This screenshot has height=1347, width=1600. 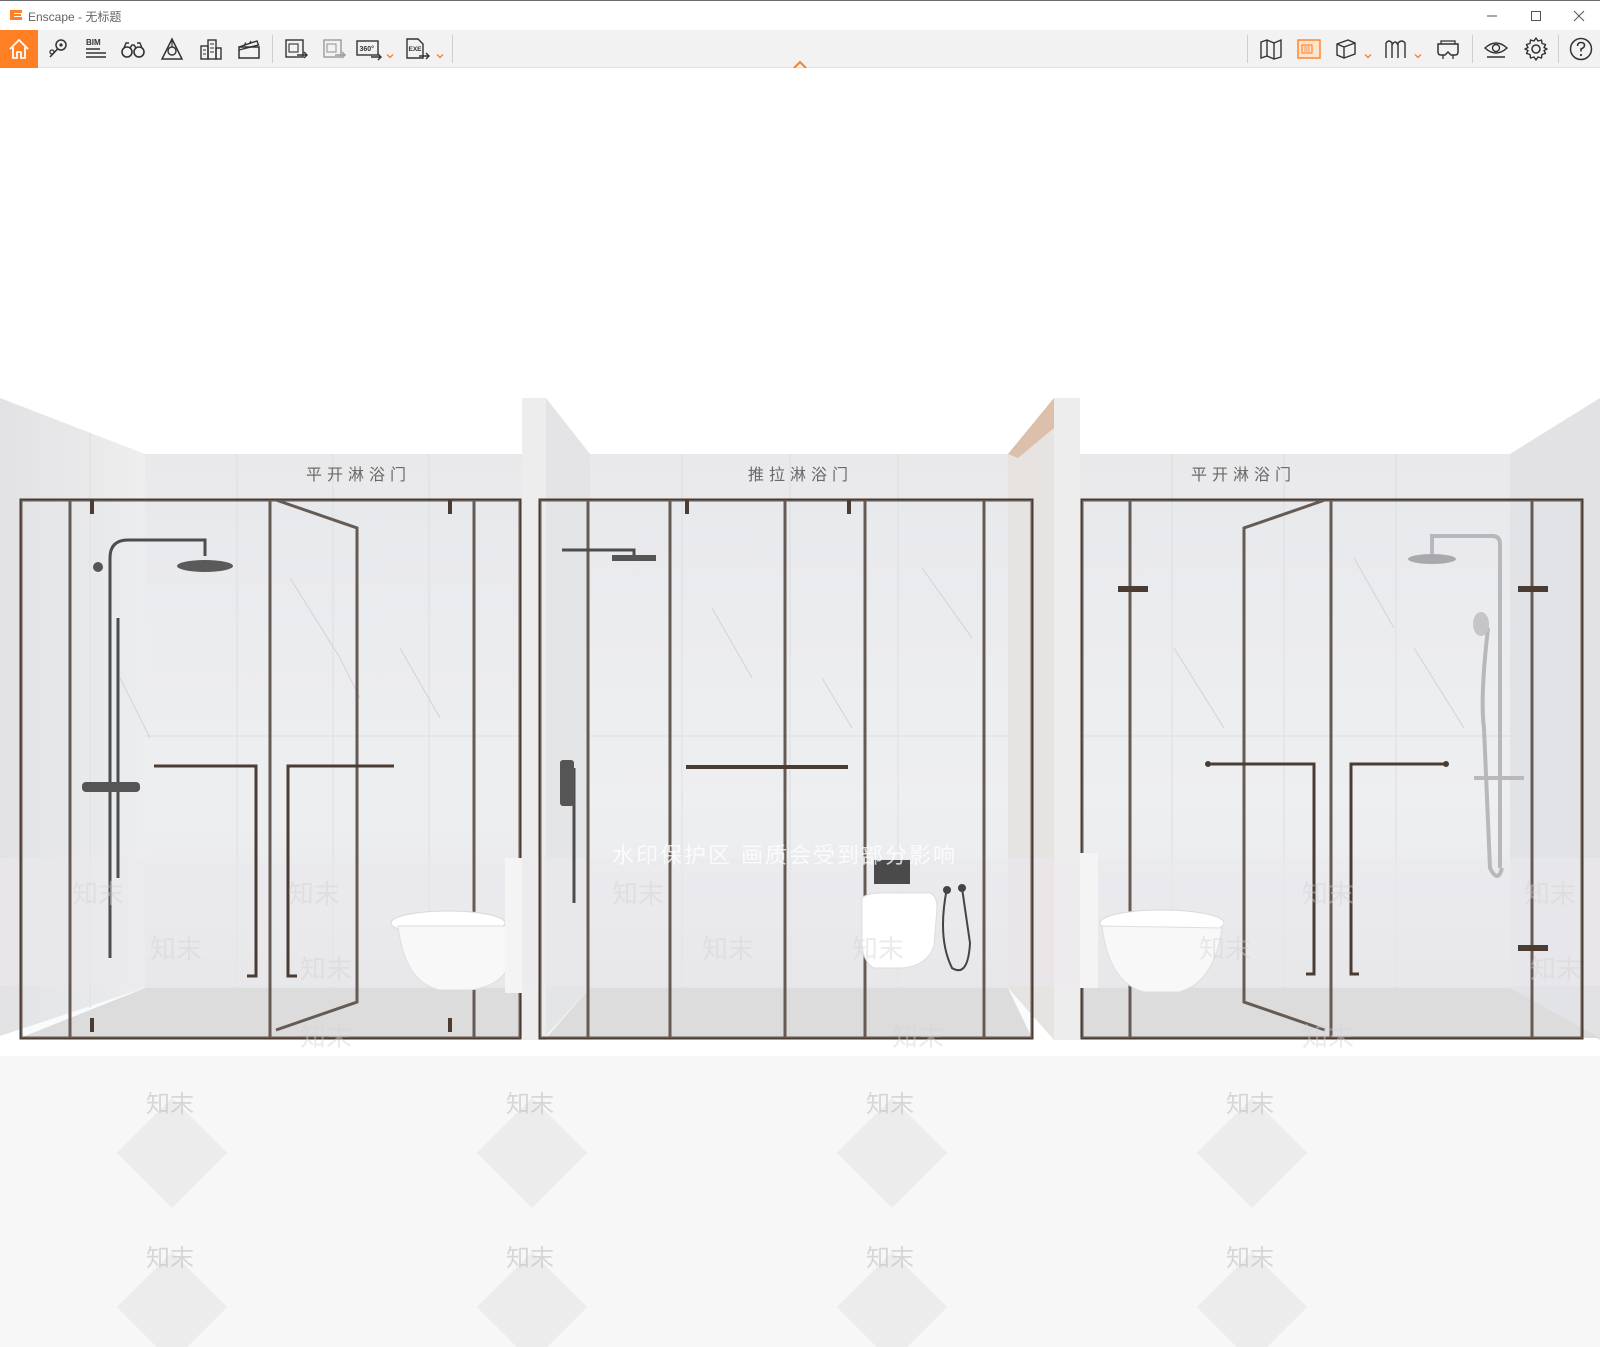 I want to click on home-icon, so click(x=19, y=49).